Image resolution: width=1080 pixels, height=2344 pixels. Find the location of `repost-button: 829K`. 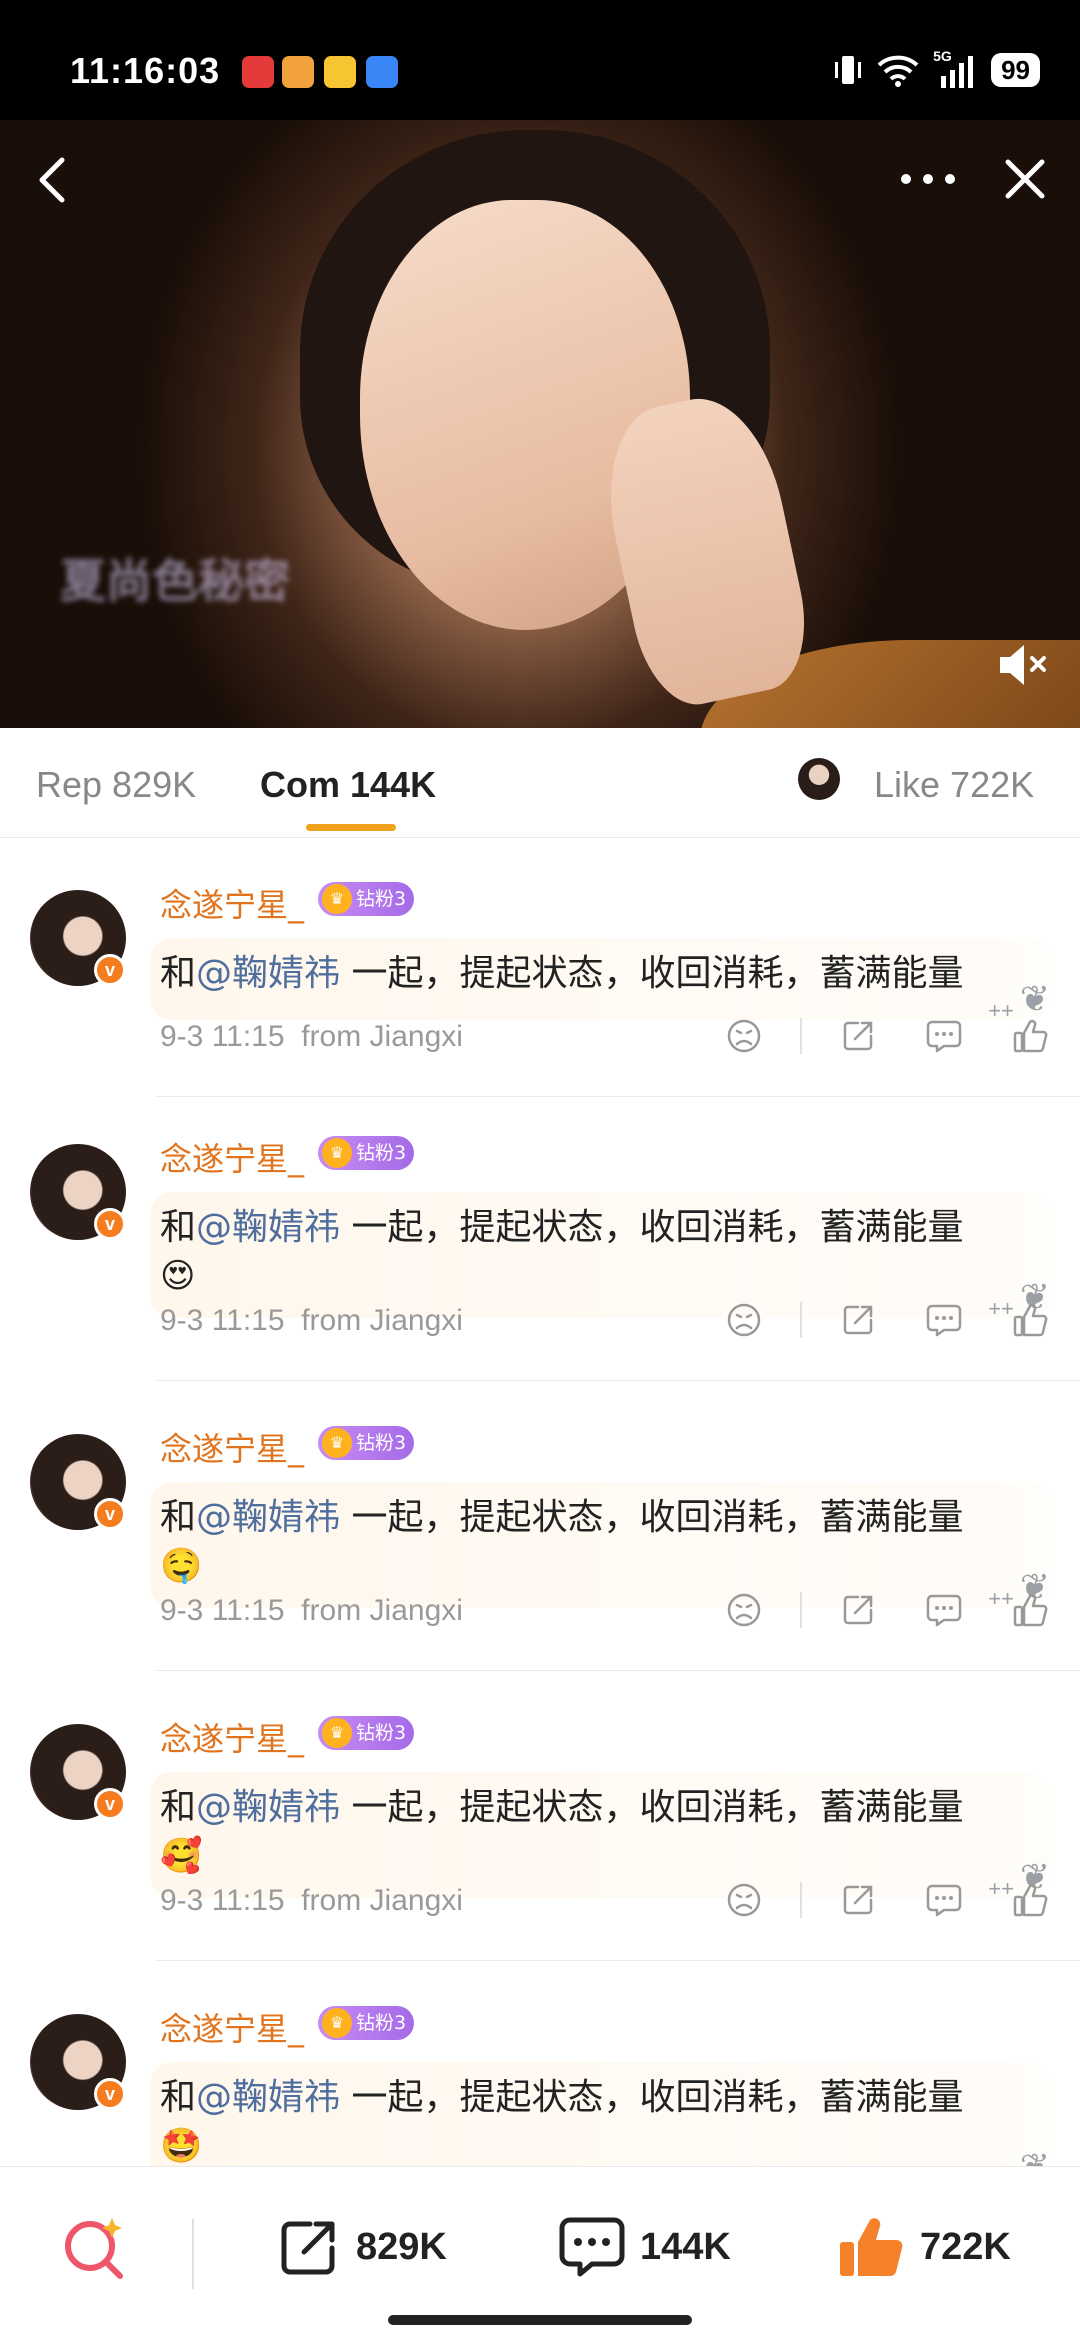

repost-button: 829K is located at coordinates (361, 2247).